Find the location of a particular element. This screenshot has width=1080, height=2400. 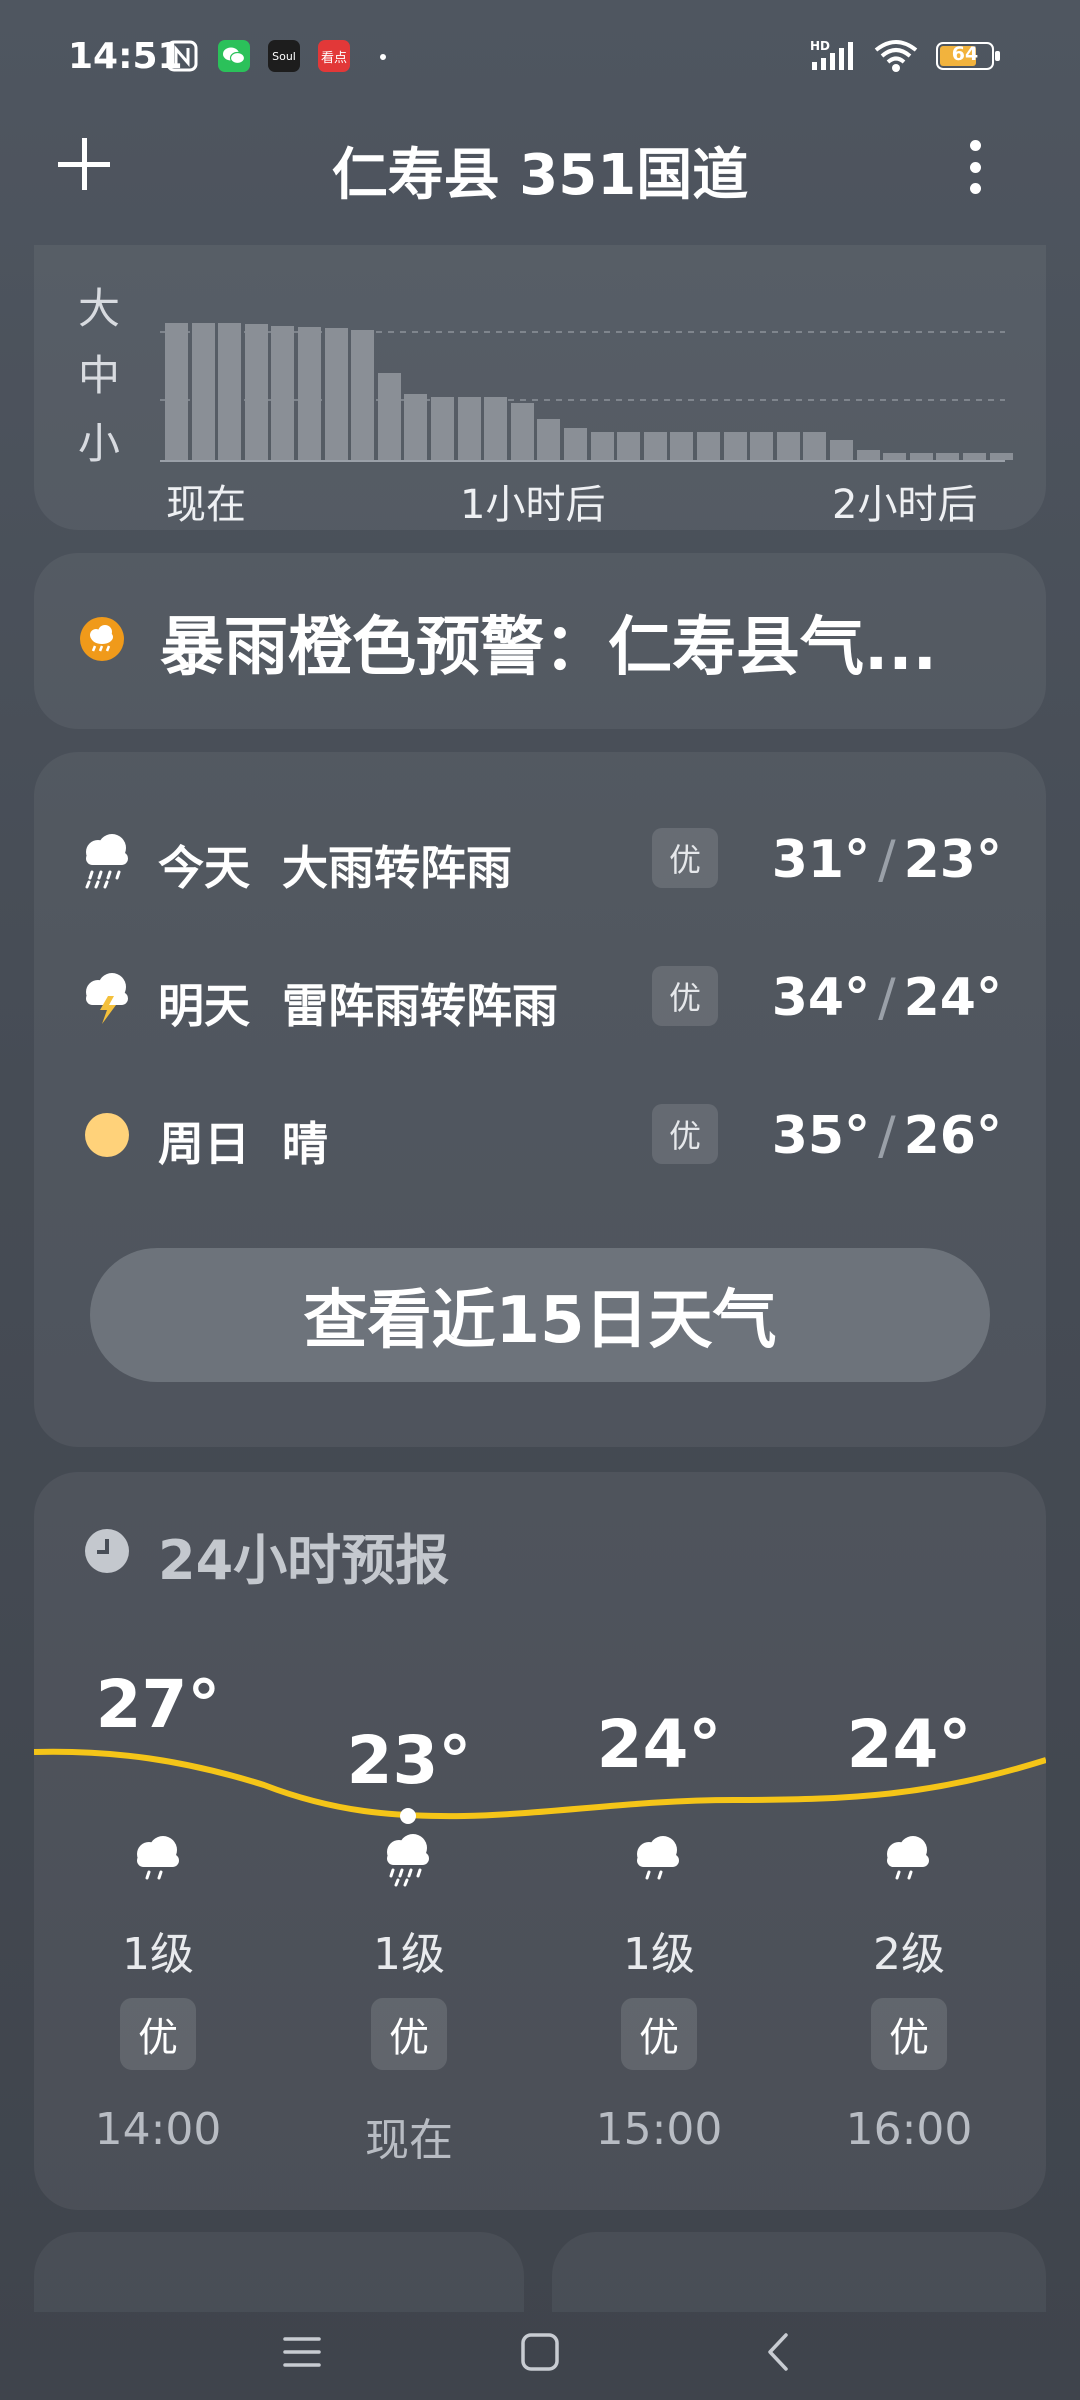

hourly-title: 24小时预报 is located at coordinates (304, 1560).